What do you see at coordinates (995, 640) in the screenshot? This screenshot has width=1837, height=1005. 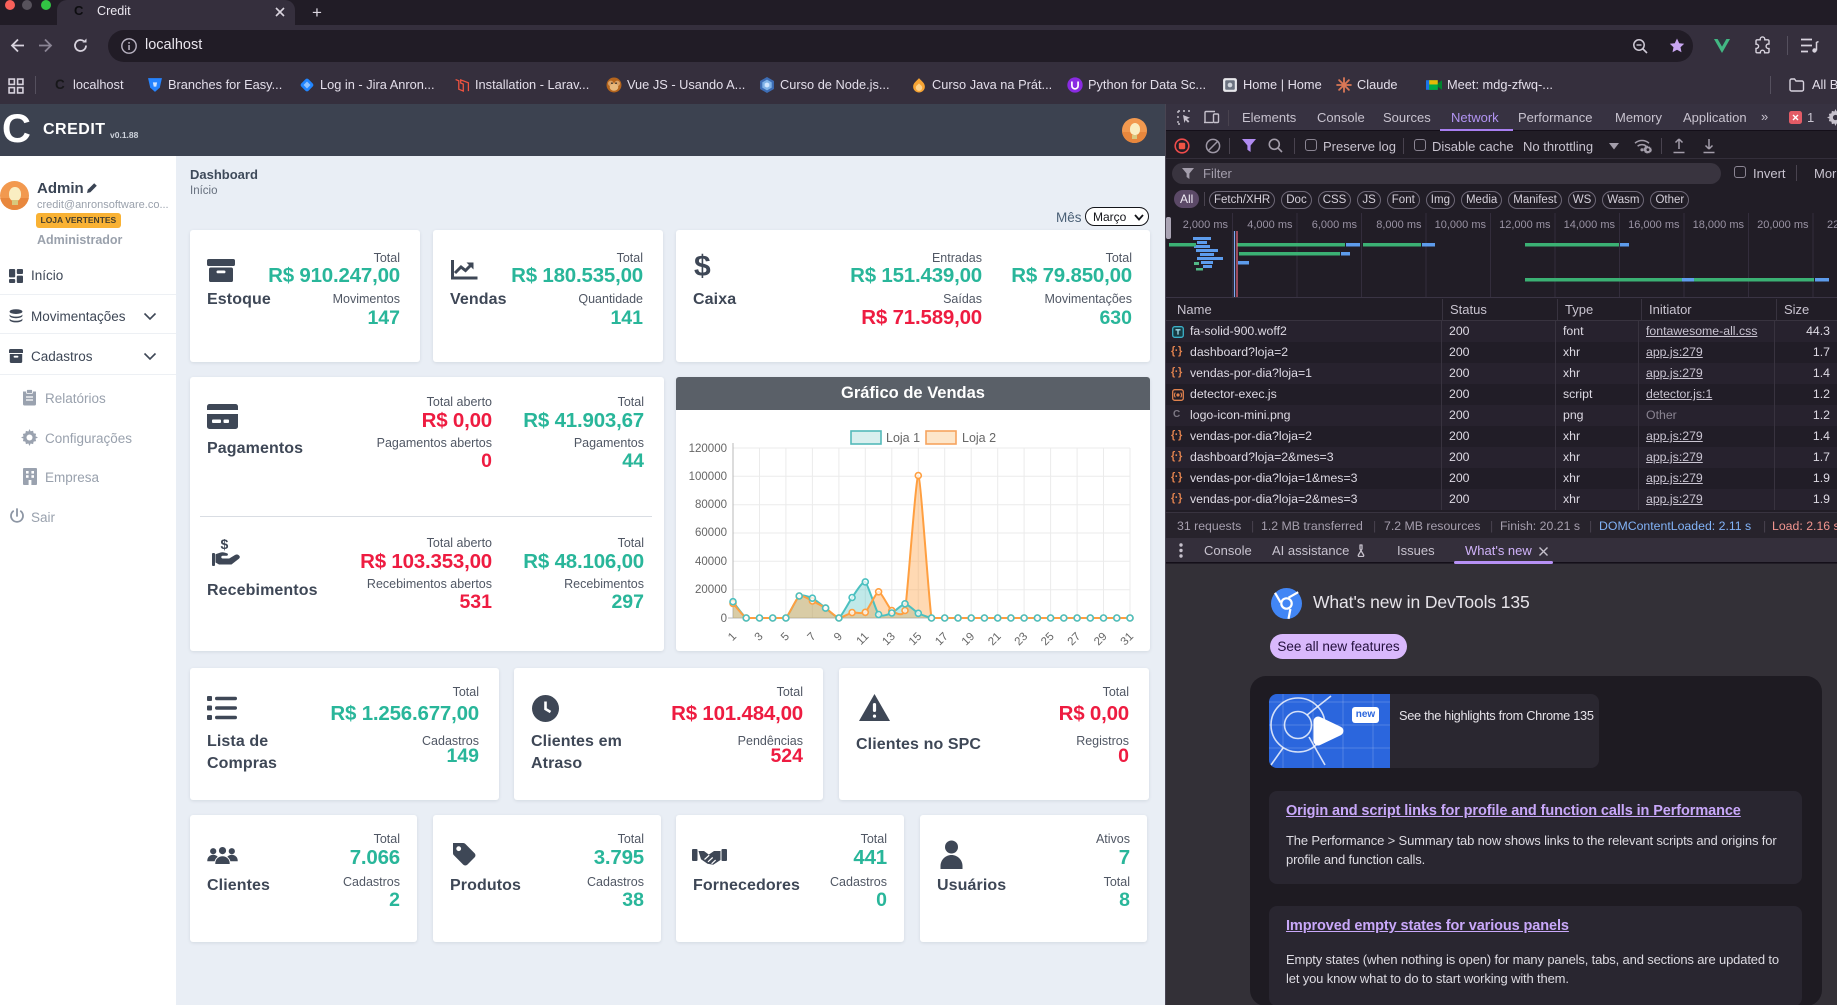 I see `svg-text: 21` at bounding box center [995, 640].